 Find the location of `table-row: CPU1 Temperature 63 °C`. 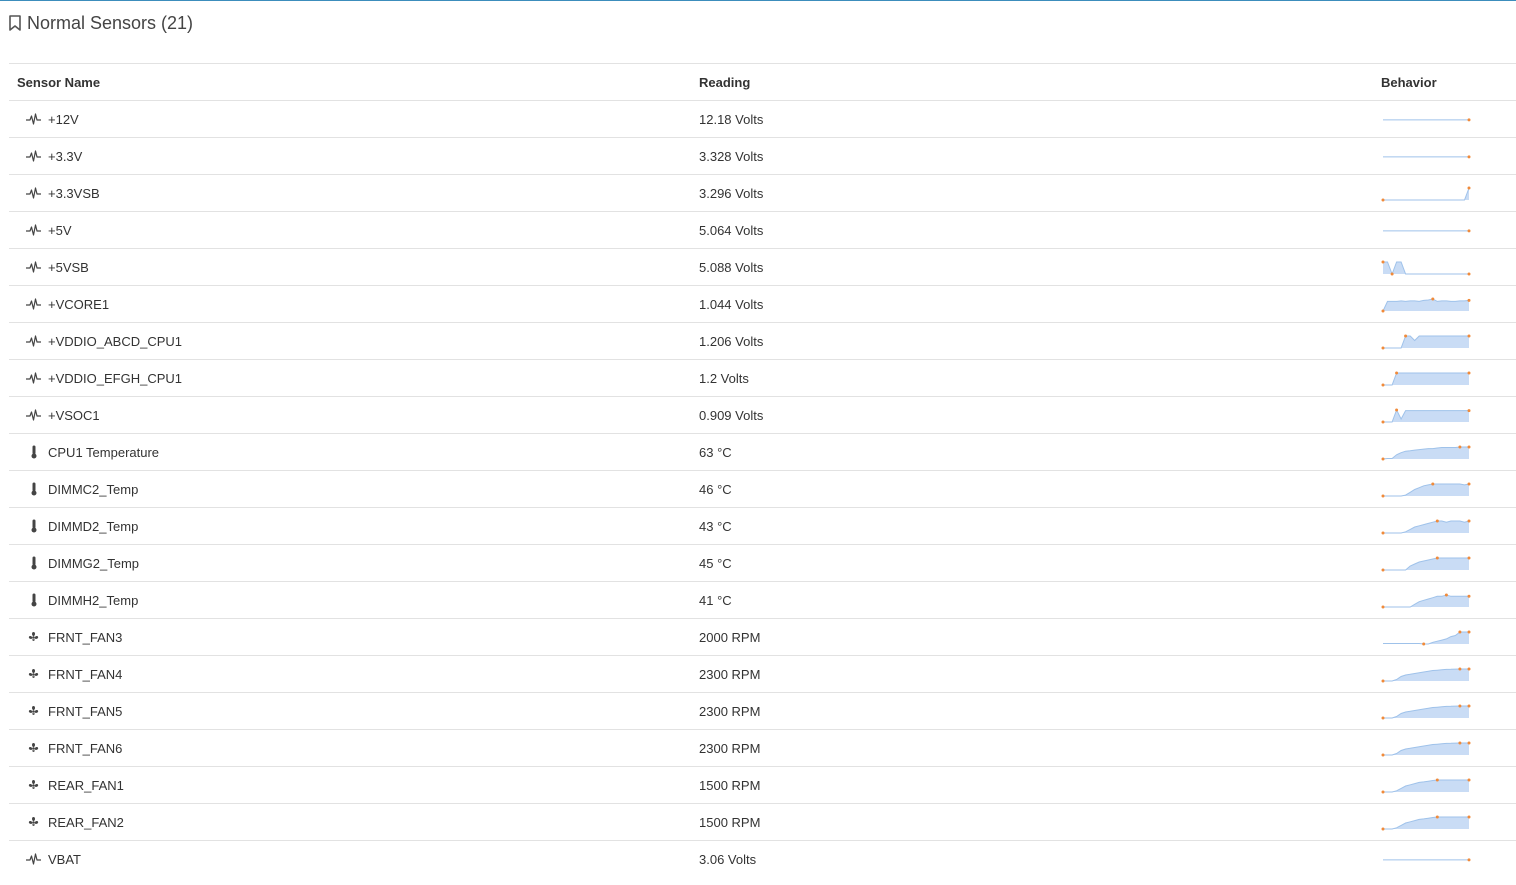

table-row: CPU1 Temperature 63 °C is located at coordinates (762, 451).